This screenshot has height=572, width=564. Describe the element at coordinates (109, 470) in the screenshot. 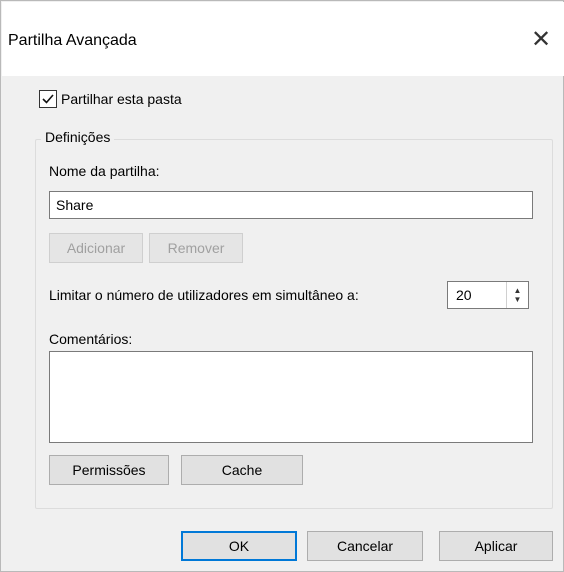

I see `permissions-button: Permissões` at that location.